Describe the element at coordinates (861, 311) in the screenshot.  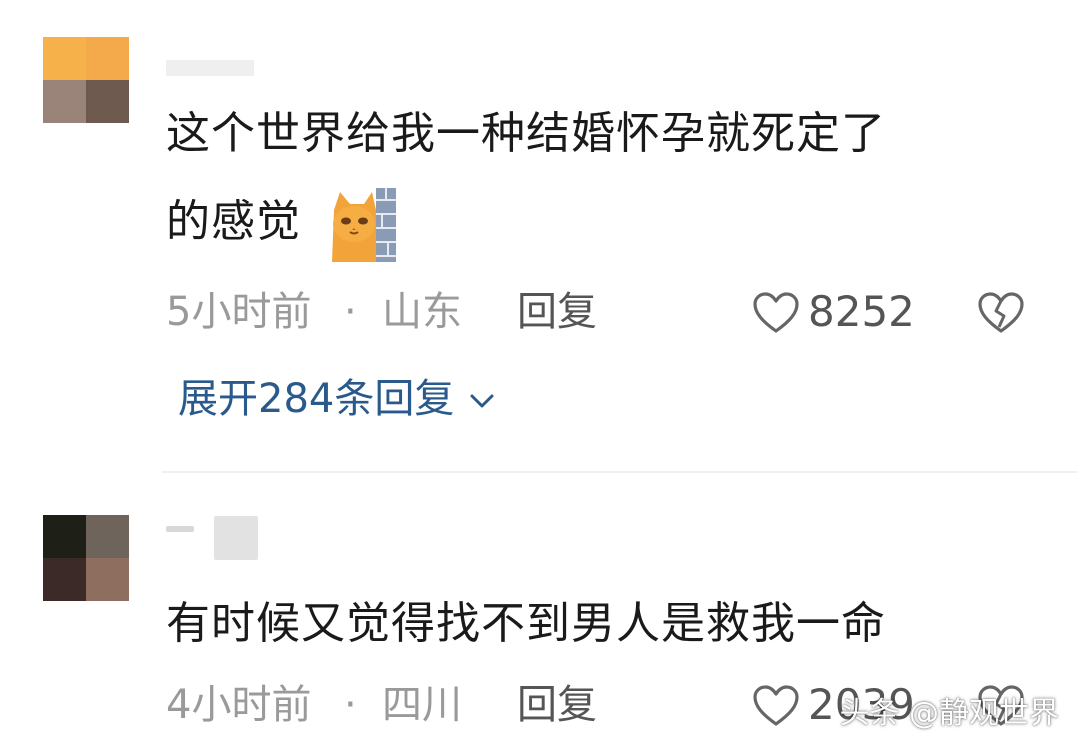
I see `like-count: 8252` at that location.